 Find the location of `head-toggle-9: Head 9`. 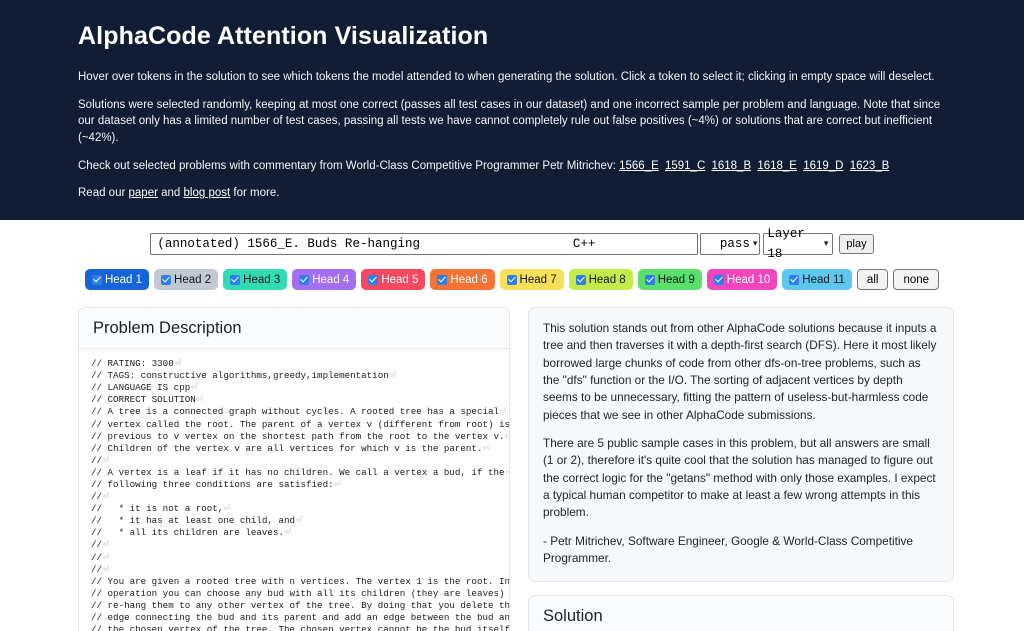

head-toggle-9: Head 9 is located at coordinates (669, 280).